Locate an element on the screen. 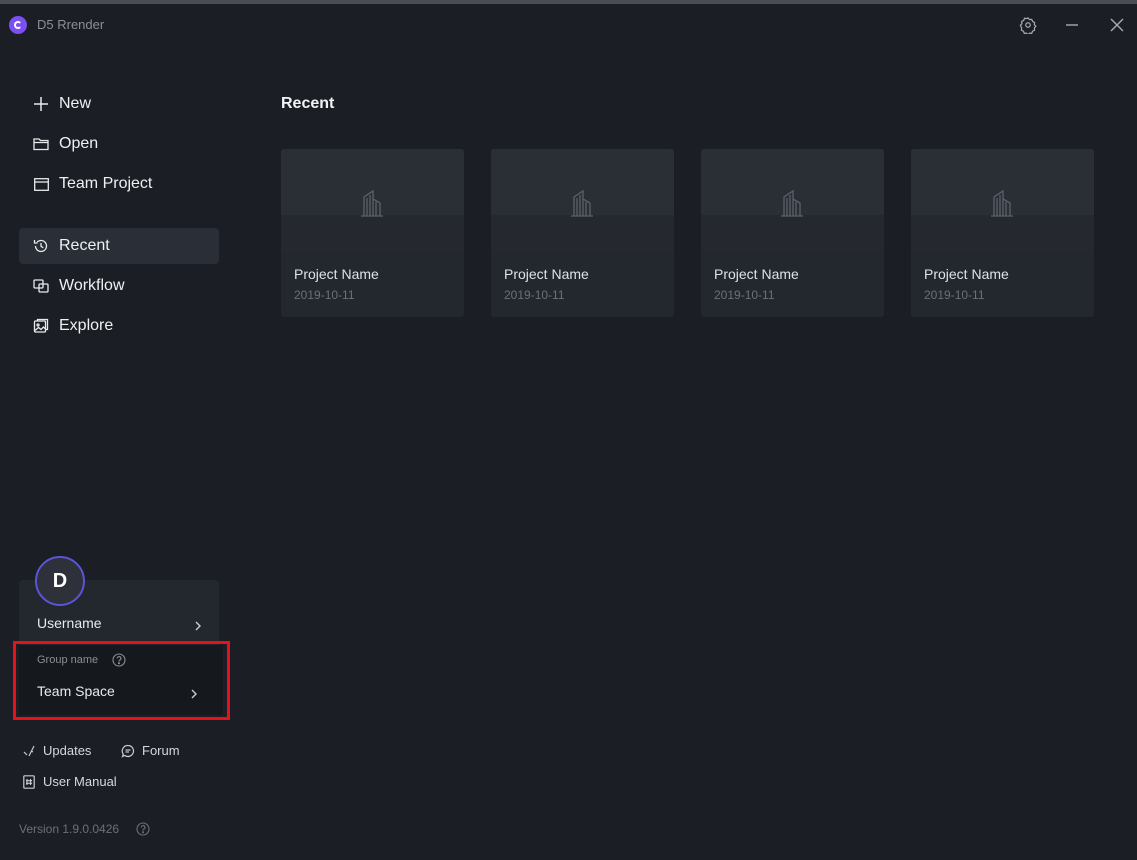 This screenshot has height=860, width=1137. sidebar-item-label: Workflow is located at coordinates (92, 285).